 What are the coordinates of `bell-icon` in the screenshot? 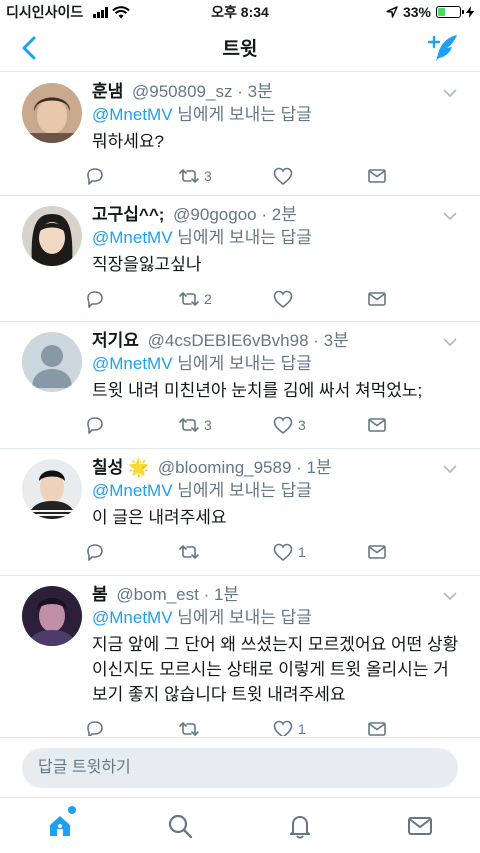 It's located at (300, 827).